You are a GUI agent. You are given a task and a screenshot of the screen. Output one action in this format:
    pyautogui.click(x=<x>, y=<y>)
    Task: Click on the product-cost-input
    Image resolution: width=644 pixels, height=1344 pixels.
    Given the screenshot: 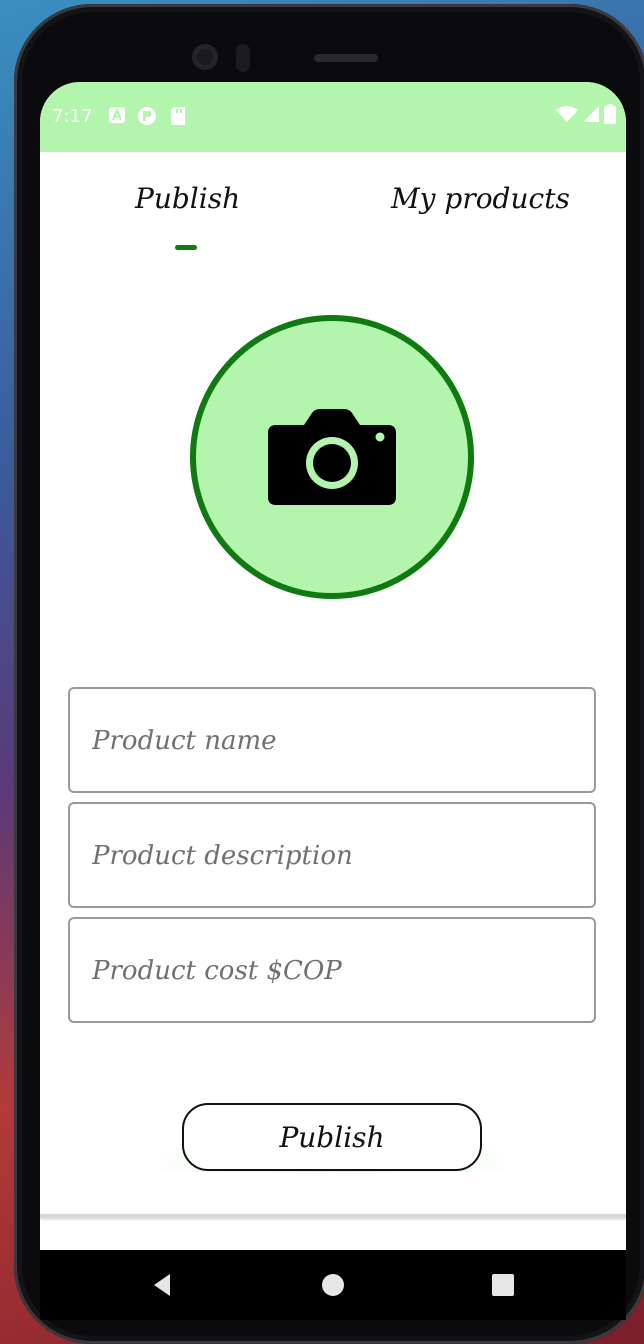 What is the action you would take?
    pyautogui.click(x=332, y=971)
    